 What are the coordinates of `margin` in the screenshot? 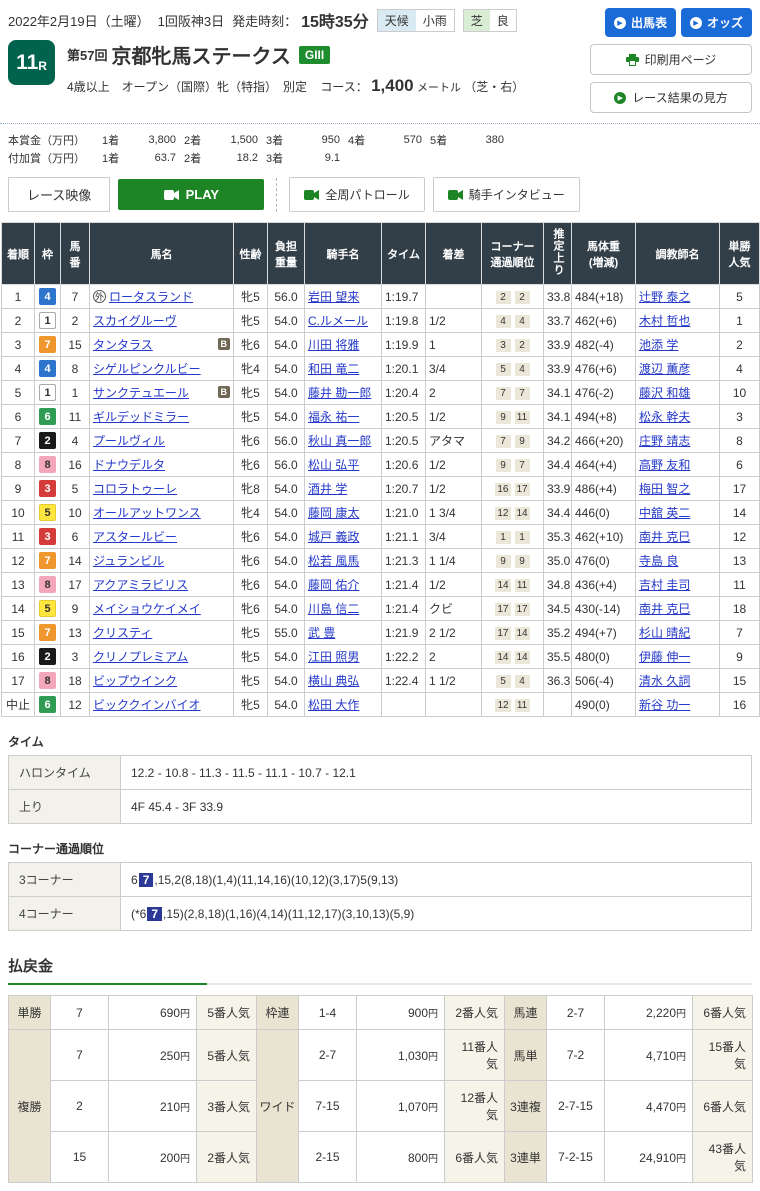 It's located at (453, 704).